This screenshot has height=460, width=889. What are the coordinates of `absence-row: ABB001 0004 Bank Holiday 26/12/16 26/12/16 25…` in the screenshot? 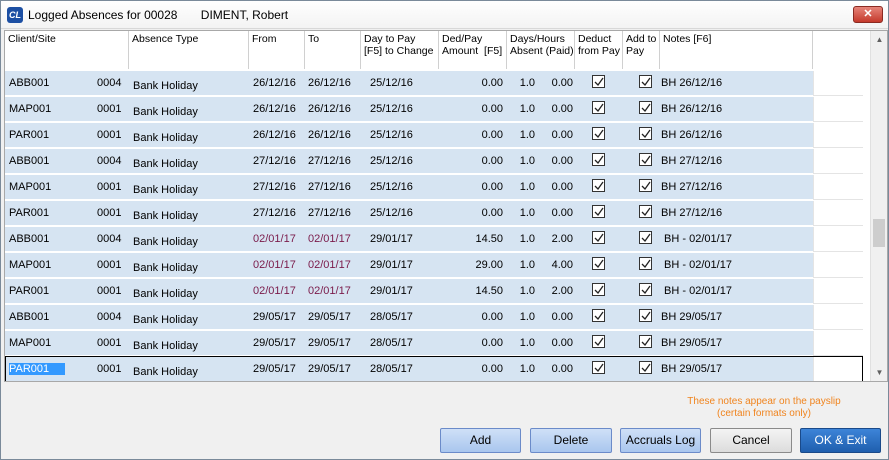 It's located at (434, 84).